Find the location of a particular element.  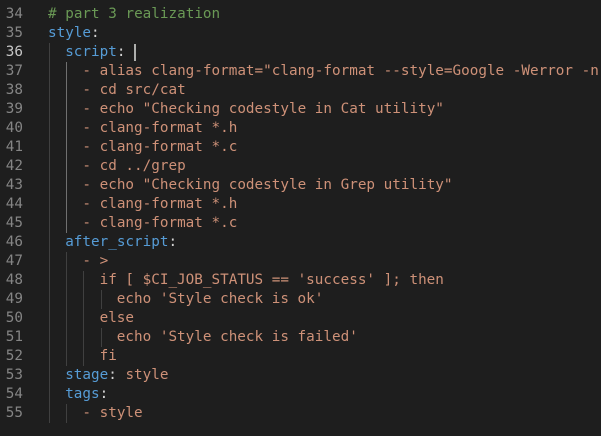

code-line: style: is located at coordinates (74, 33).